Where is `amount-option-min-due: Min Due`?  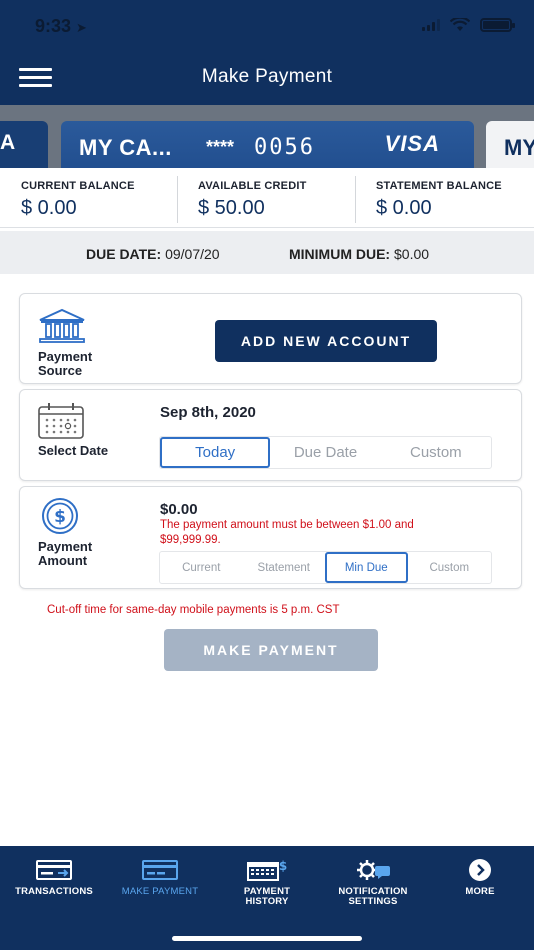 amount-option-min-due: Min Due is located at coordinates (366, 567).